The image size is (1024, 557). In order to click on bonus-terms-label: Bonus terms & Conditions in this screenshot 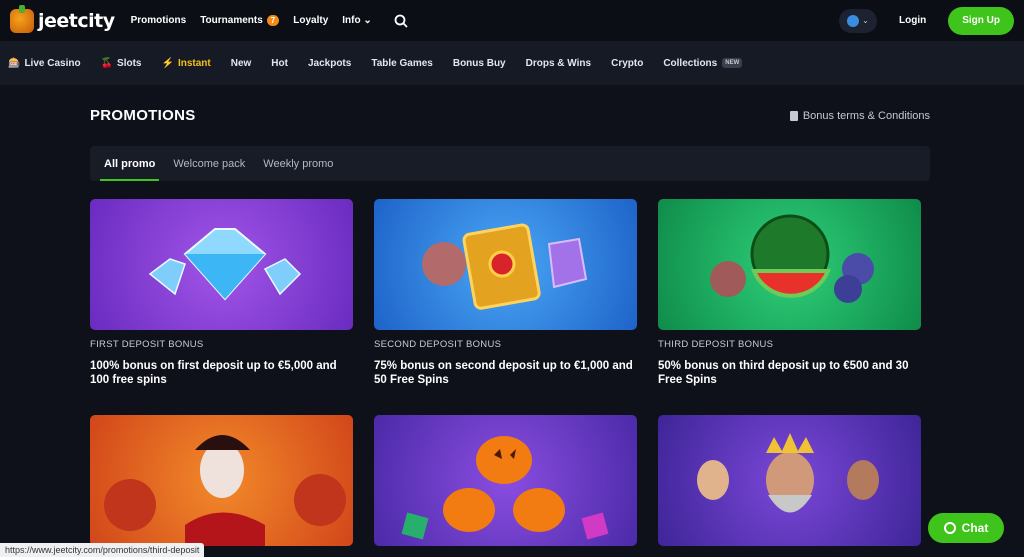, I will do `click(866, 115)`.